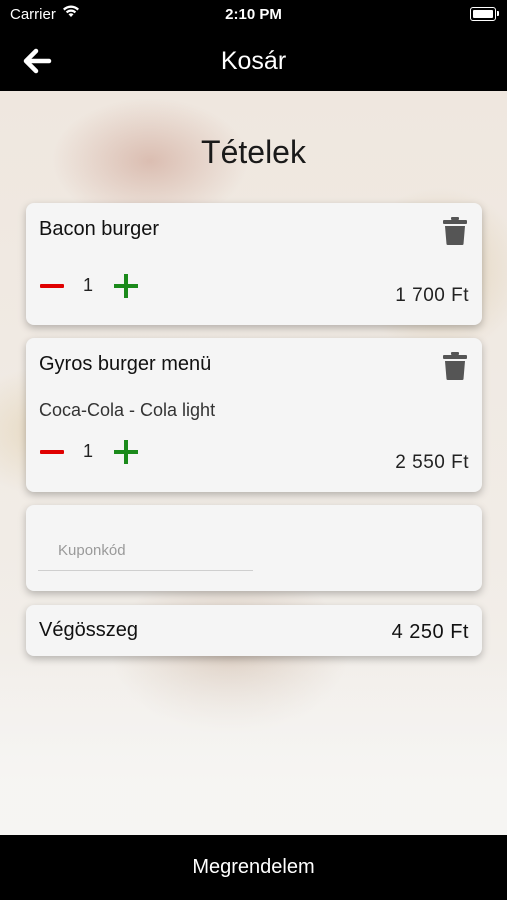 This screenshot has width=507, height=900. What do you see at coordinates (484, 14) in the screenshot?
I see `battery-icon` at bounding box center [484, 14].